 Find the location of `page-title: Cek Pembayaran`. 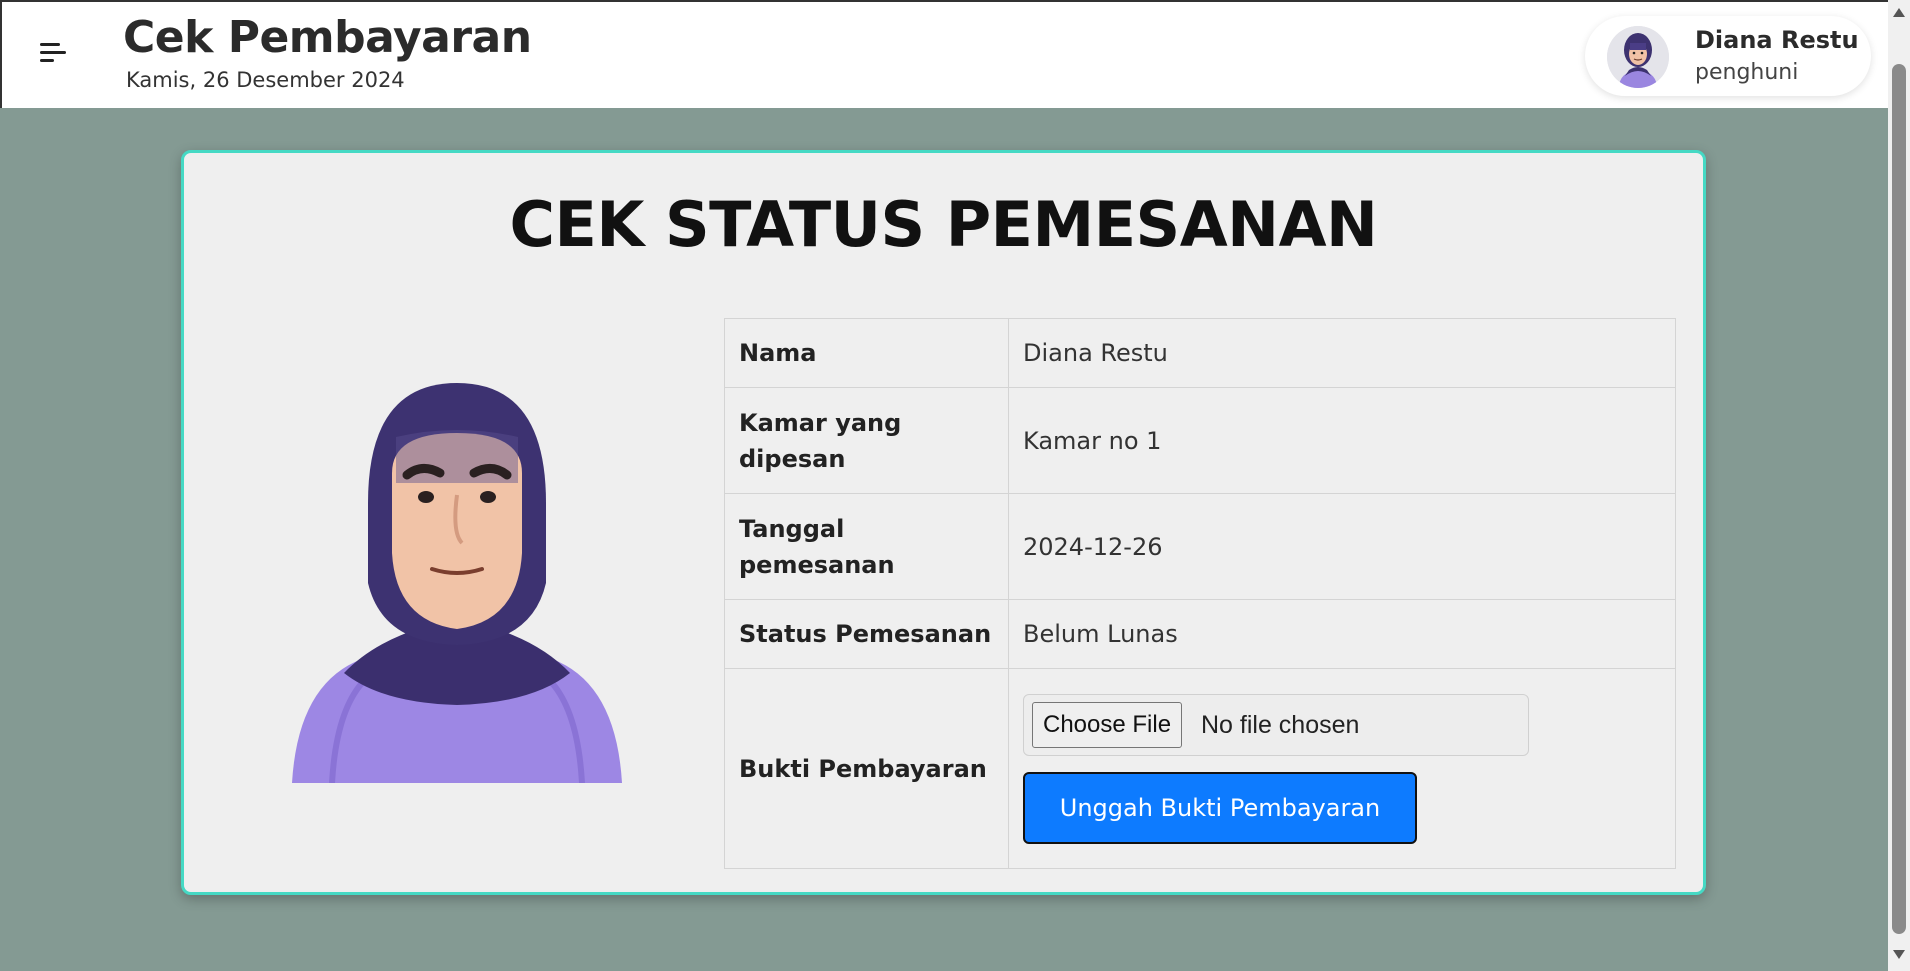

page-title: Cek Pembayaran is located at coordinates (327, 37).